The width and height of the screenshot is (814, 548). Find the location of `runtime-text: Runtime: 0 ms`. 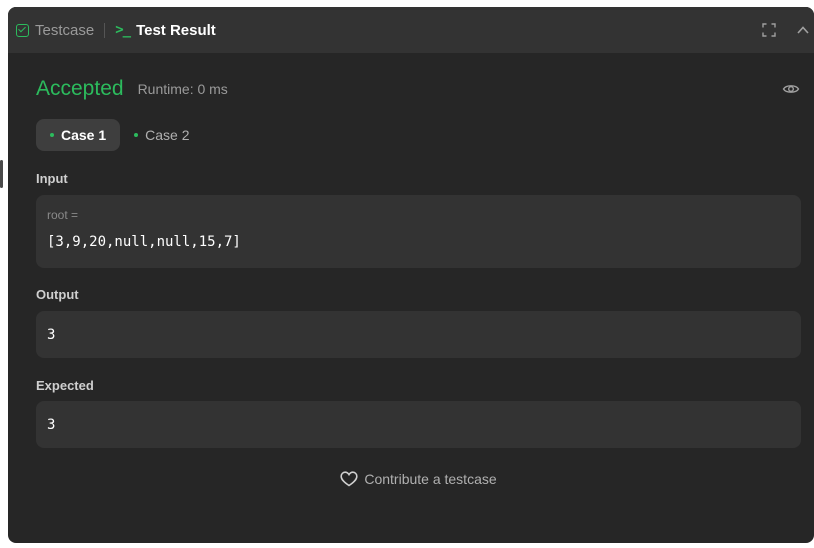

runtime-text: Runtime: 0 ms is located at coordinates (182, 89).